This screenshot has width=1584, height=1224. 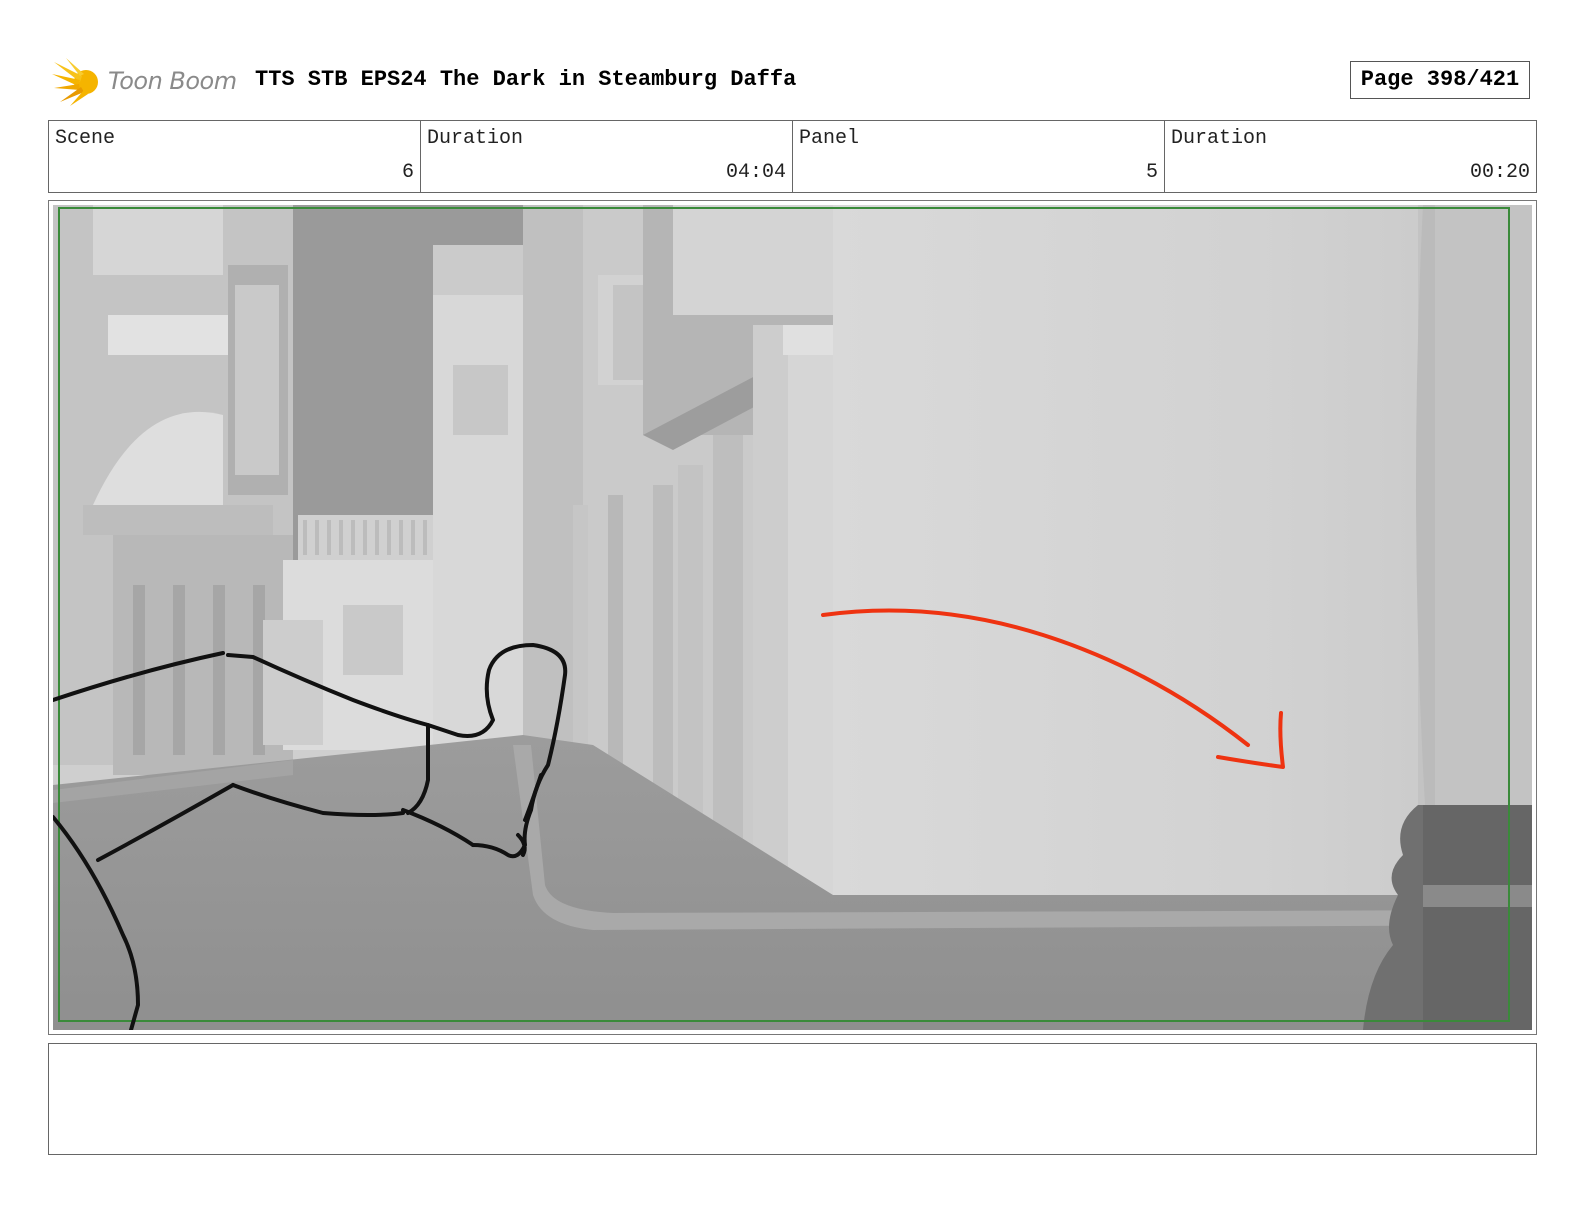 I want to click on panel-duration-label: Duration, so click(x=1219, y=138).